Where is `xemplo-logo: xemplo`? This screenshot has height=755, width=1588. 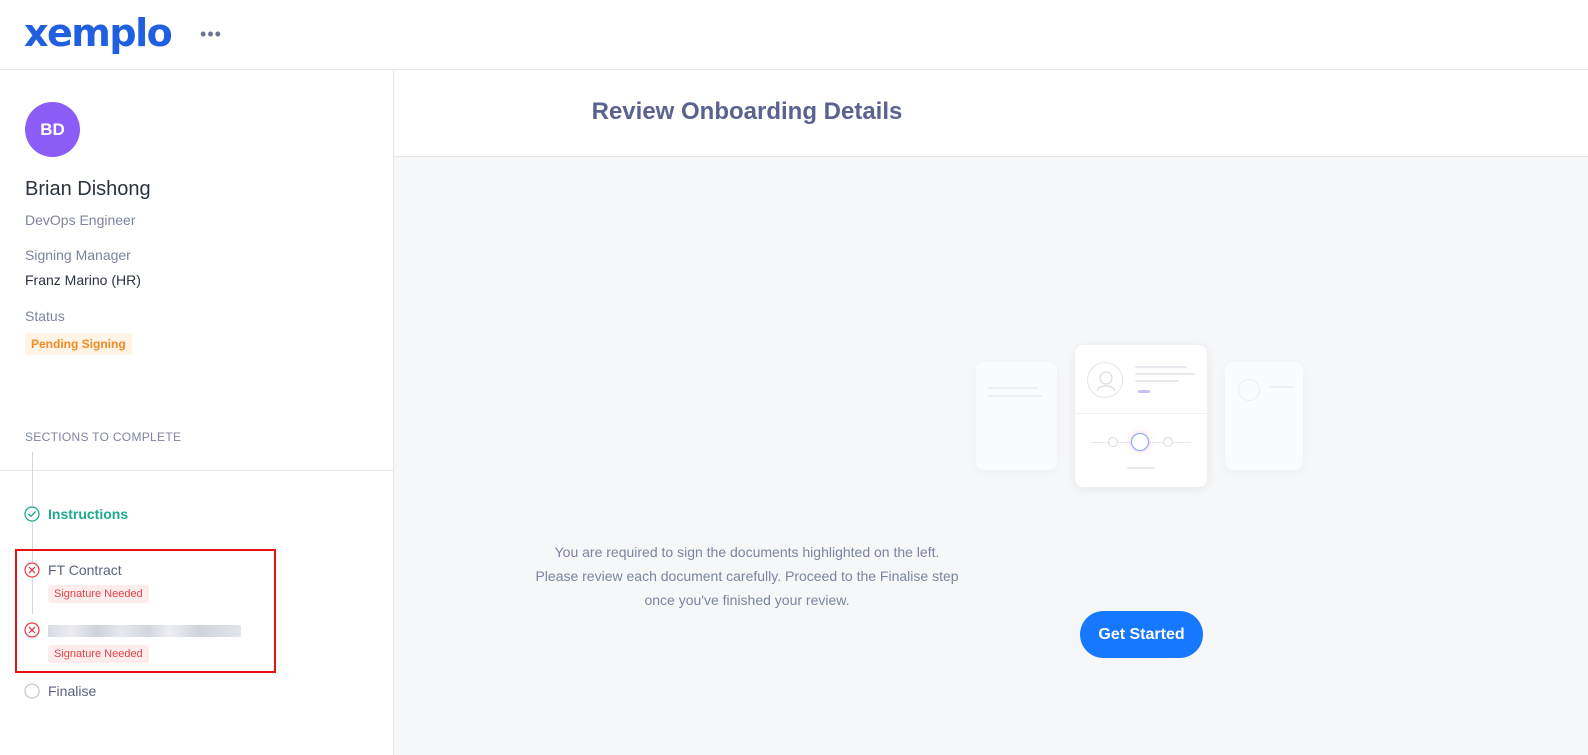
xemplo-logo: xemplo is located at coordinates (98, 33).